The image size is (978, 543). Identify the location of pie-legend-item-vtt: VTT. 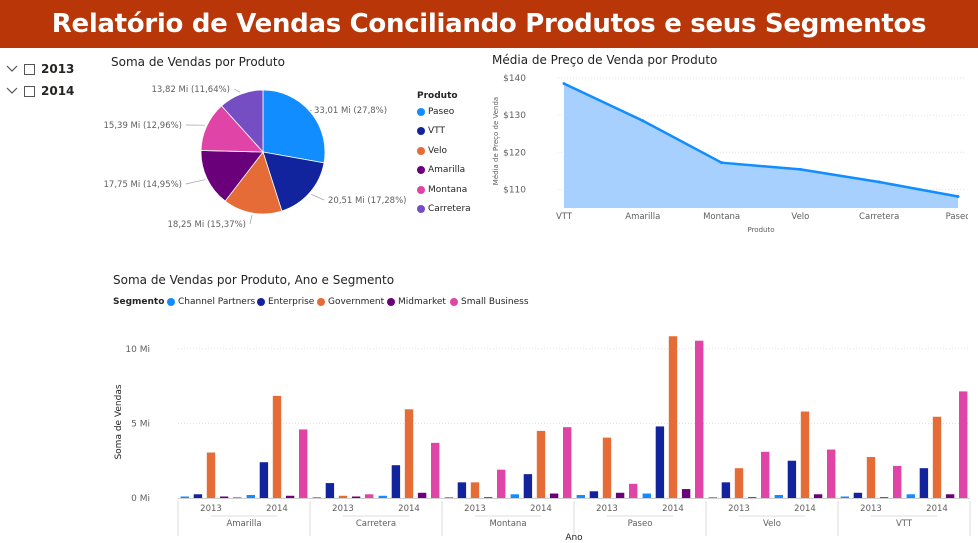
(431, 131).